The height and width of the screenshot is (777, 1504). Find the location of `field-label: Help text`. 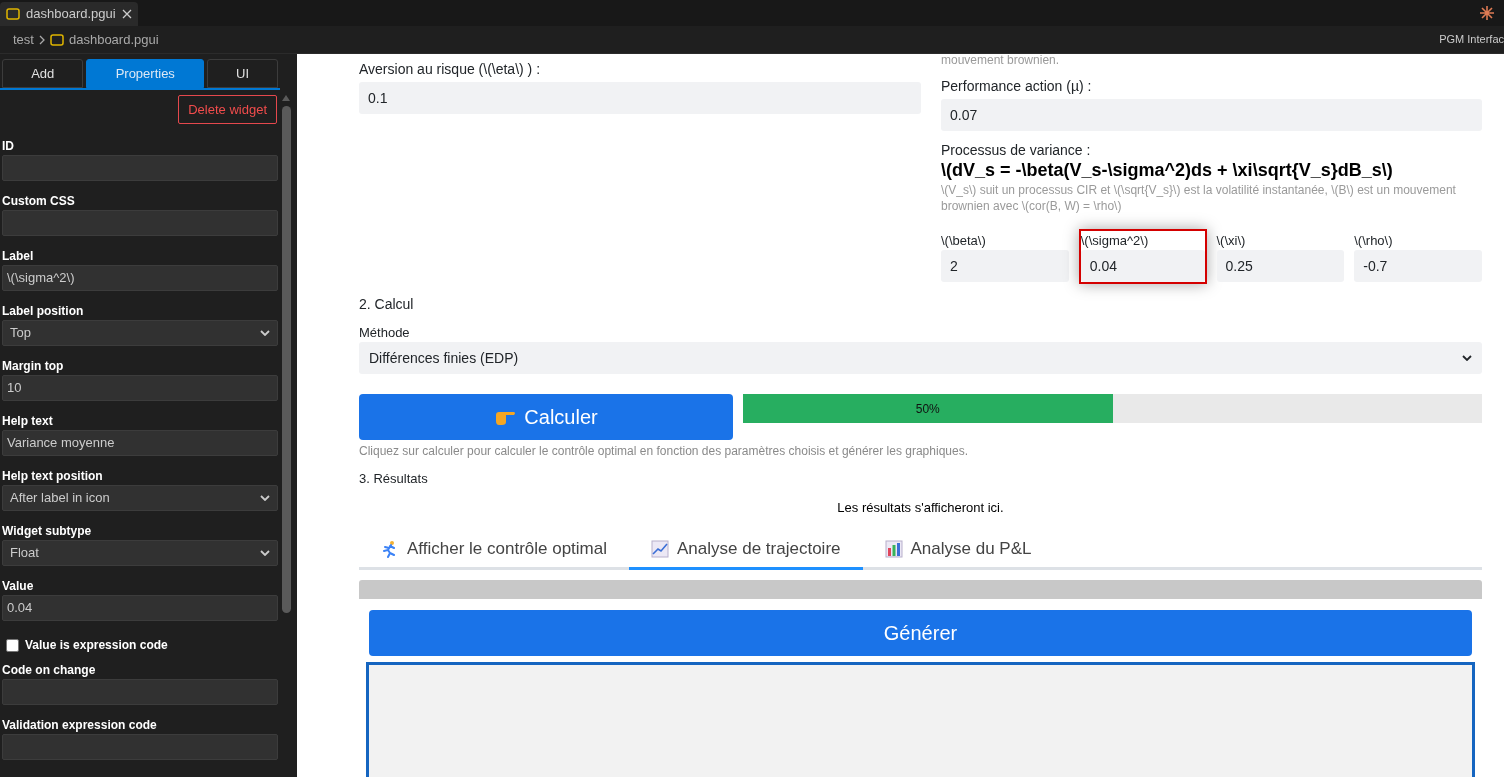

field-label: Help text is located at coordinates (27, 421).